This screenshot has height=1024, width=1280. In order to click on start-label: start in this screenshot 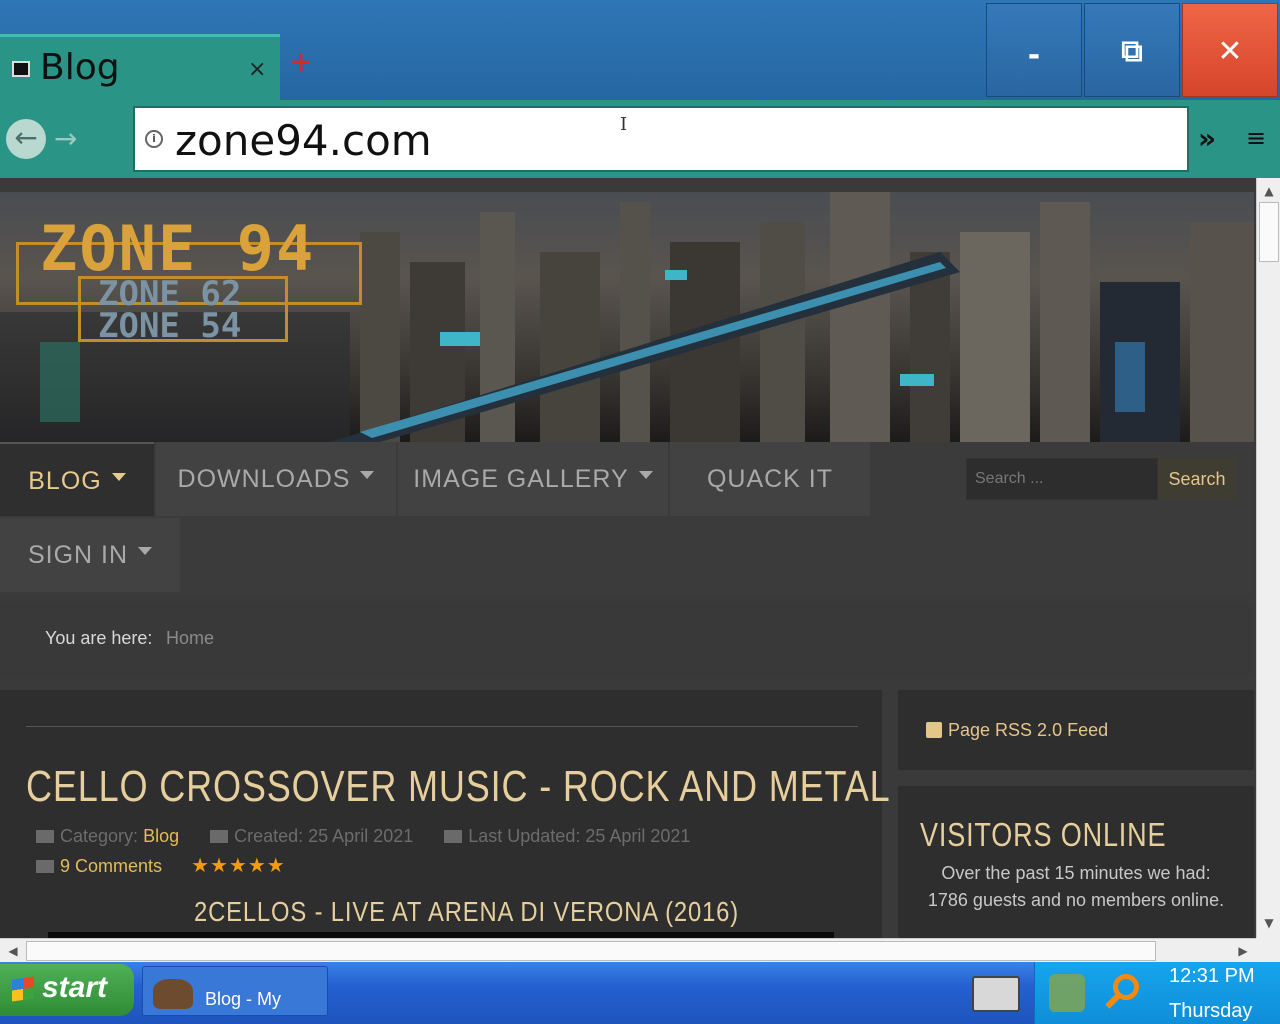, I will do `click(75, 987)`.